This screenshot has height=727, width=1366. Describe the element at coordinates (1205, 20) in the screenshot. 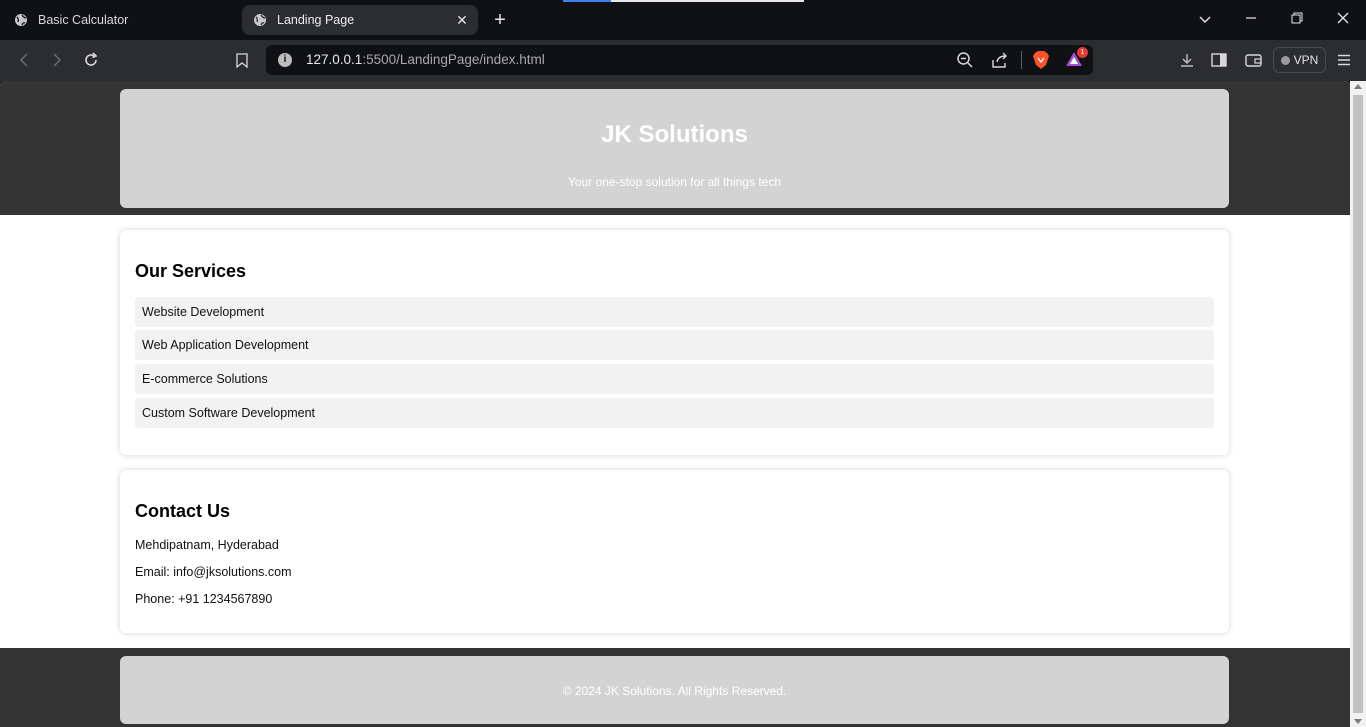

I see `tab-list-chevron-icon` at that location.